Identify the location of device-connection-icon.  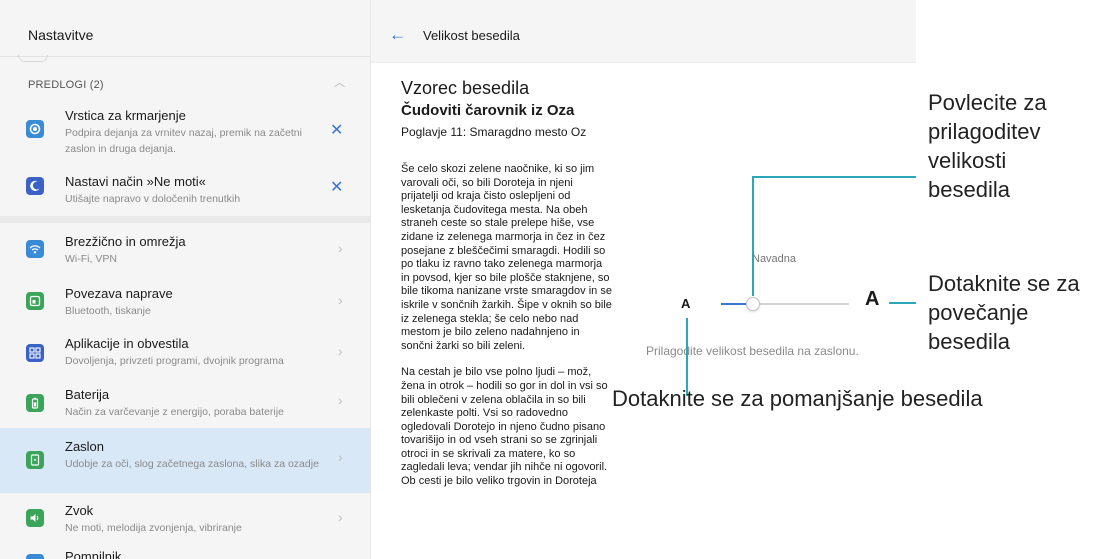
(35, 301).